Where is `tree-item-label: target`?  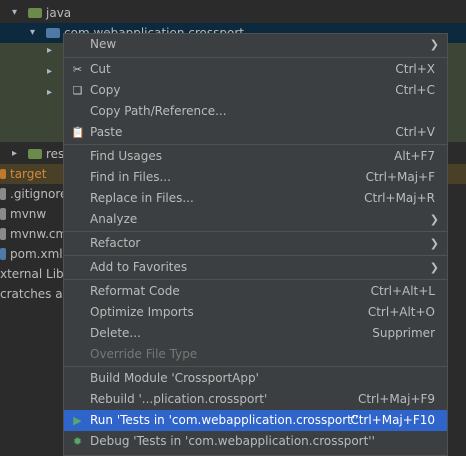
tree-item-label: target is located at coordinates (28, 174).